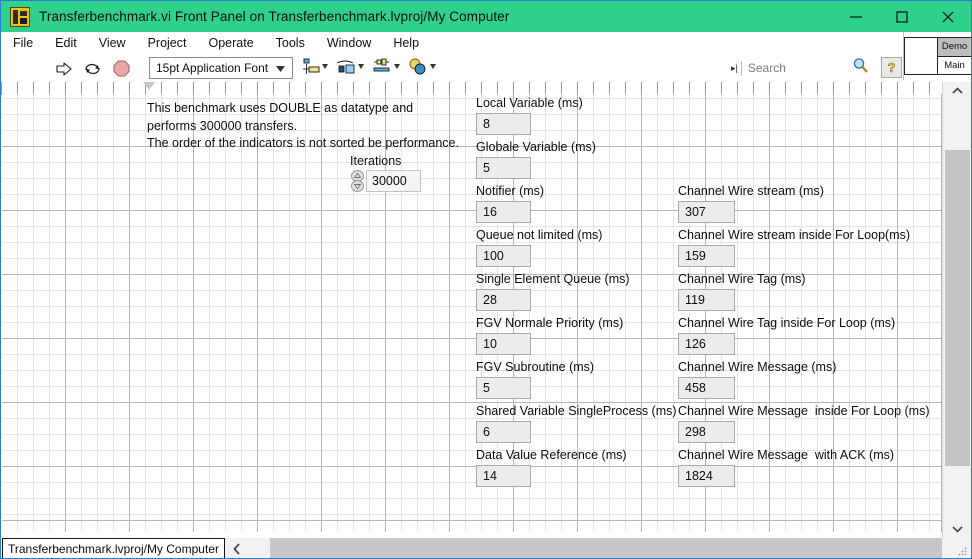  What do you see at coordinates (510, 191) in the screenshot?
I see `indicator-label: Notifier (ms)` at bounding box center [510, 191].